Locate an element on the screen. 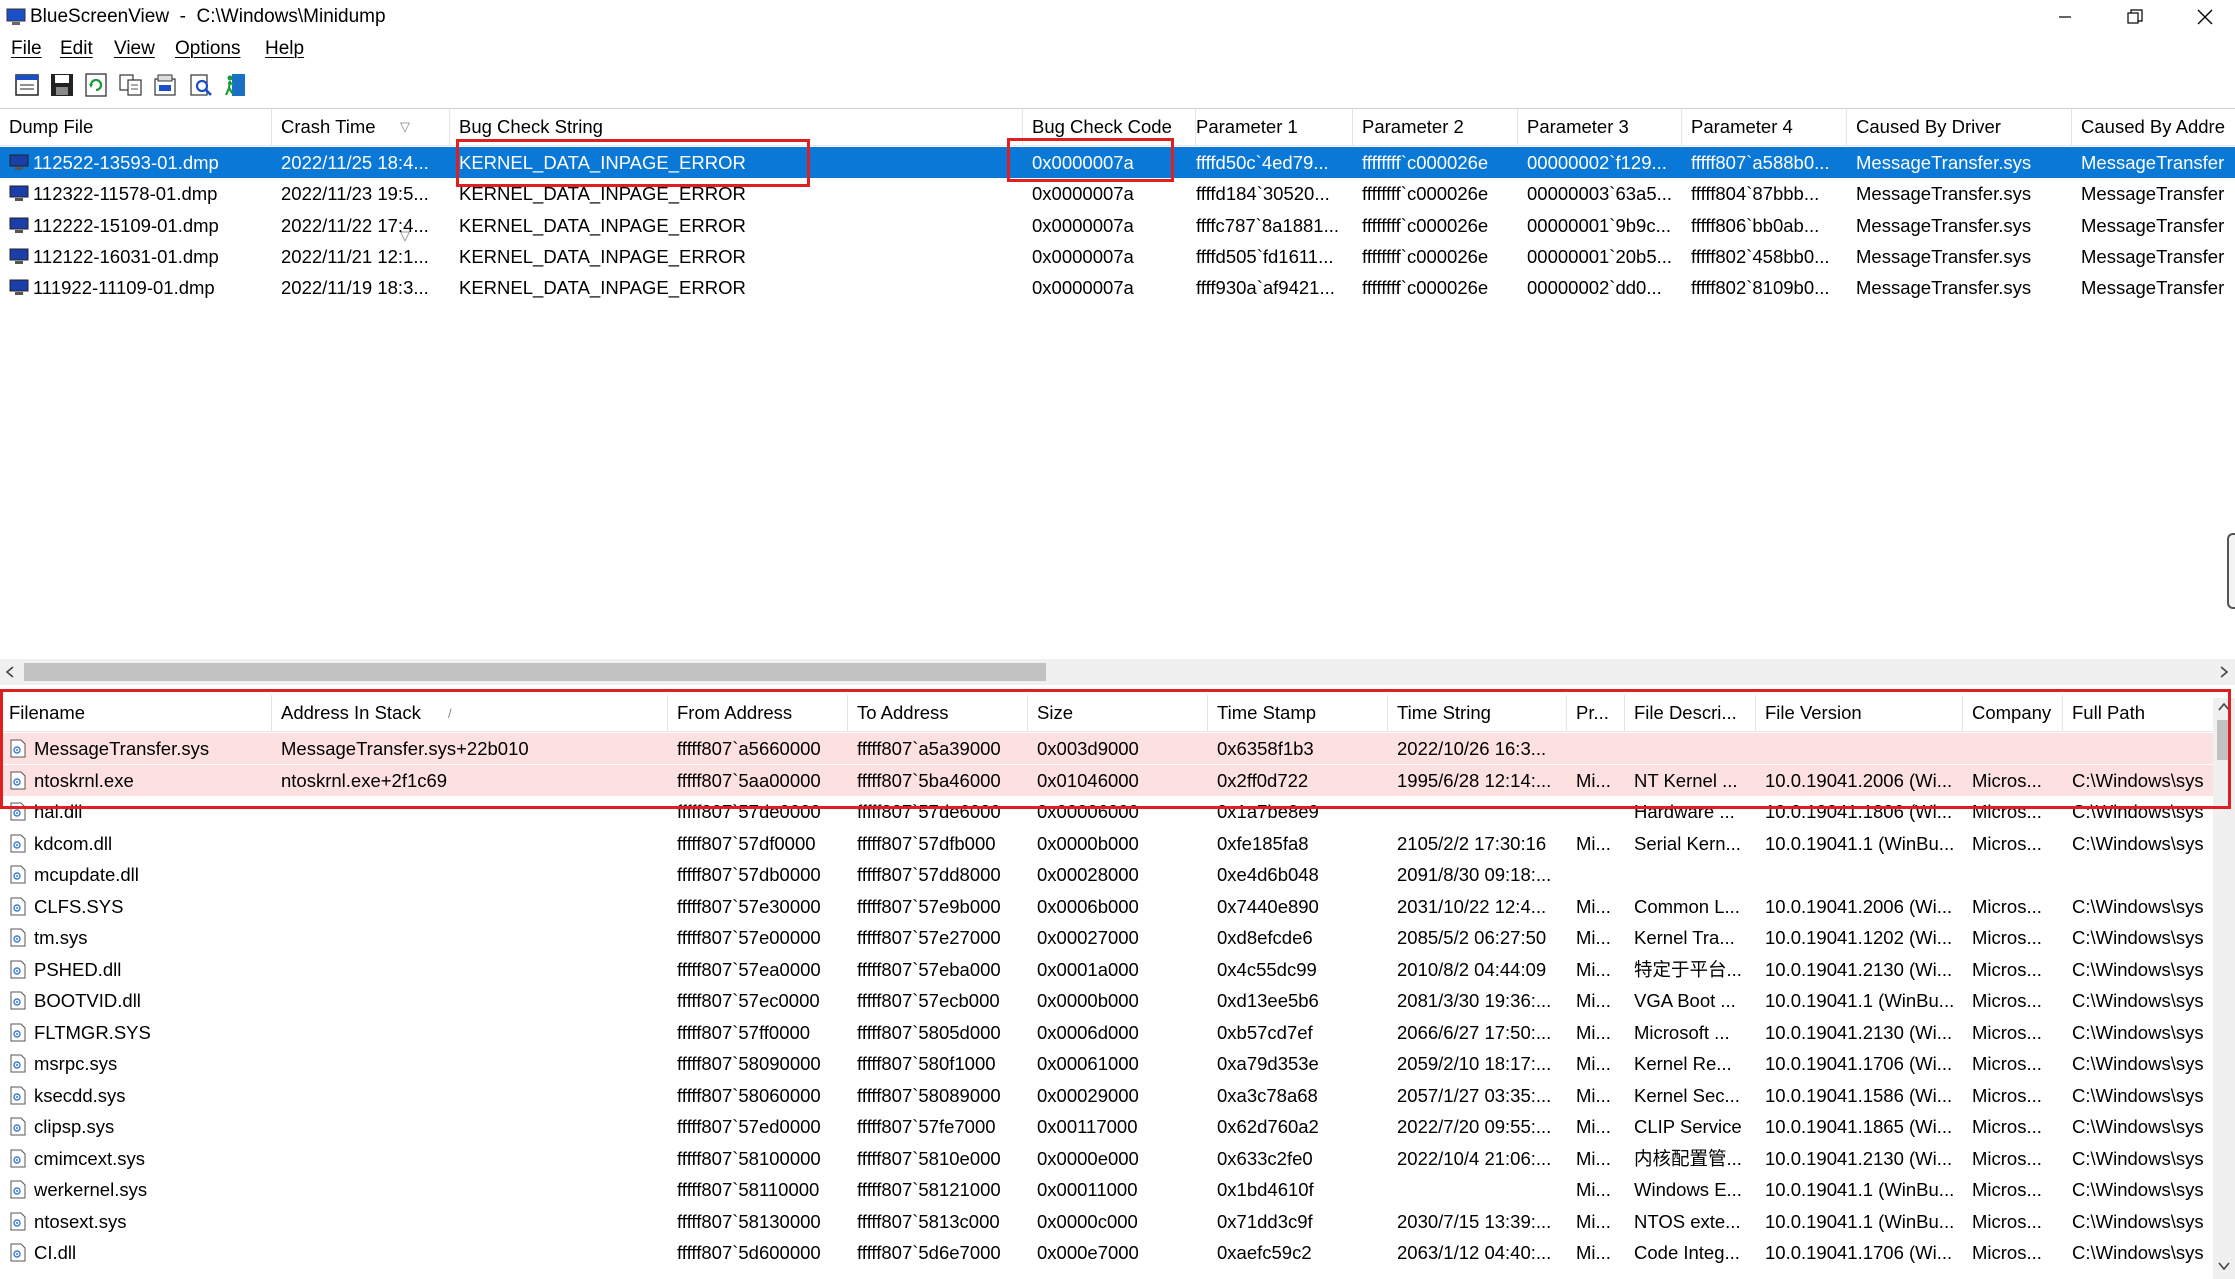 The image size is (2235, 1279). cell-caused-by-driver: MessageTransfer.sys is located at coordinates (1944, 256).